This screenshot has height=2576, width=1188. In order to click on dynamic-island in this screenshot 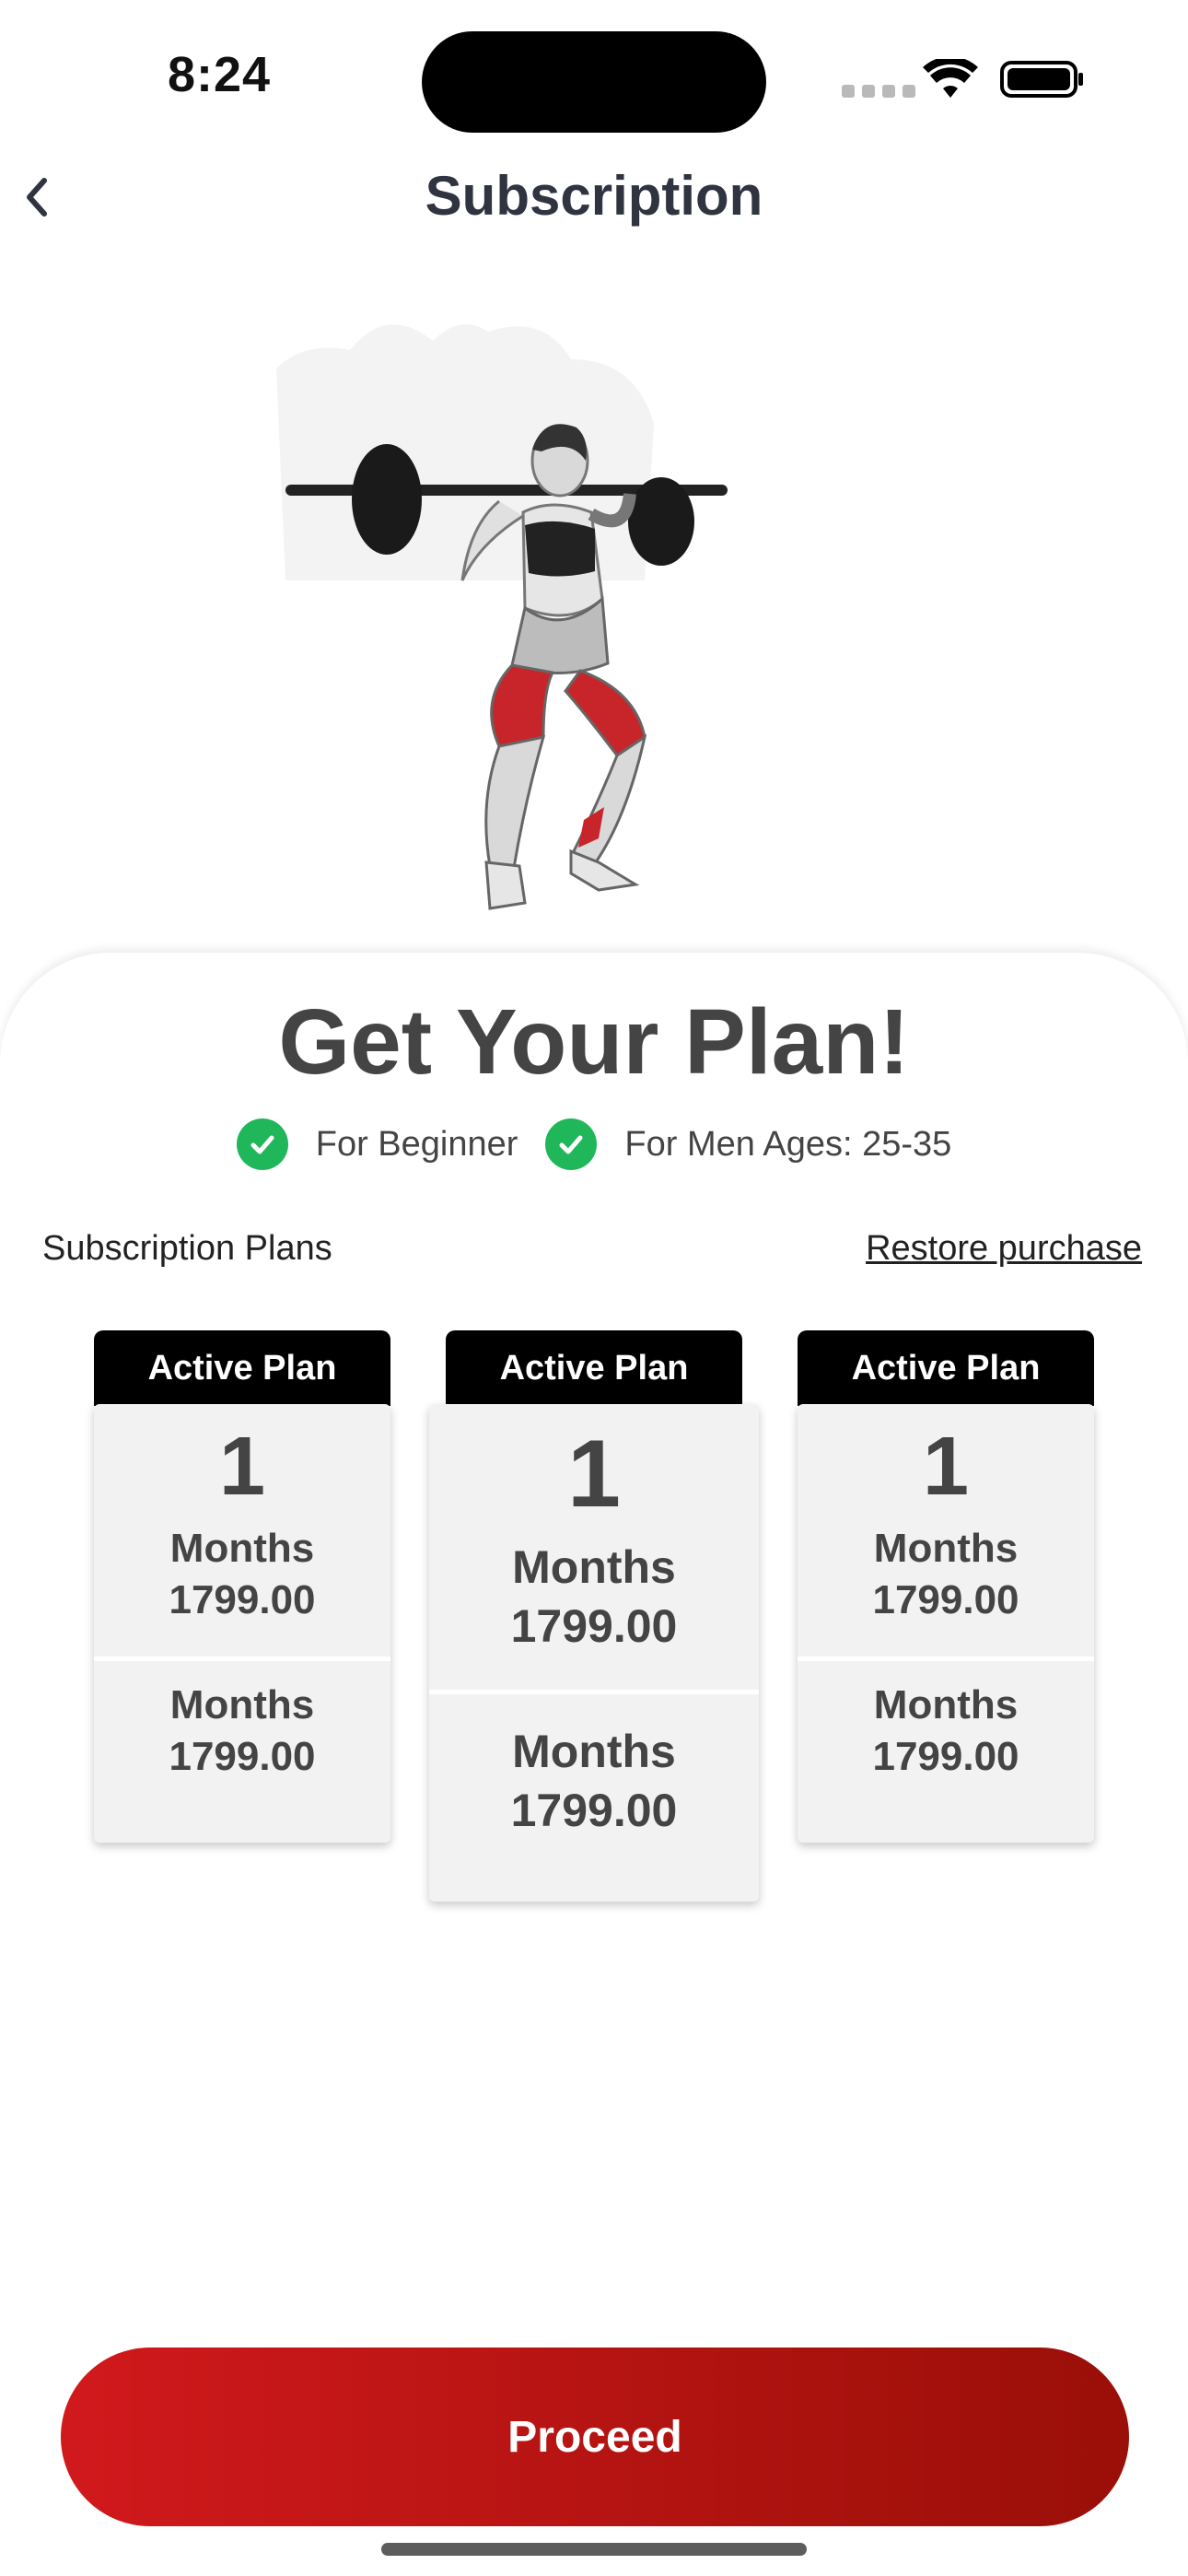, I will do `click(594, 82)`.